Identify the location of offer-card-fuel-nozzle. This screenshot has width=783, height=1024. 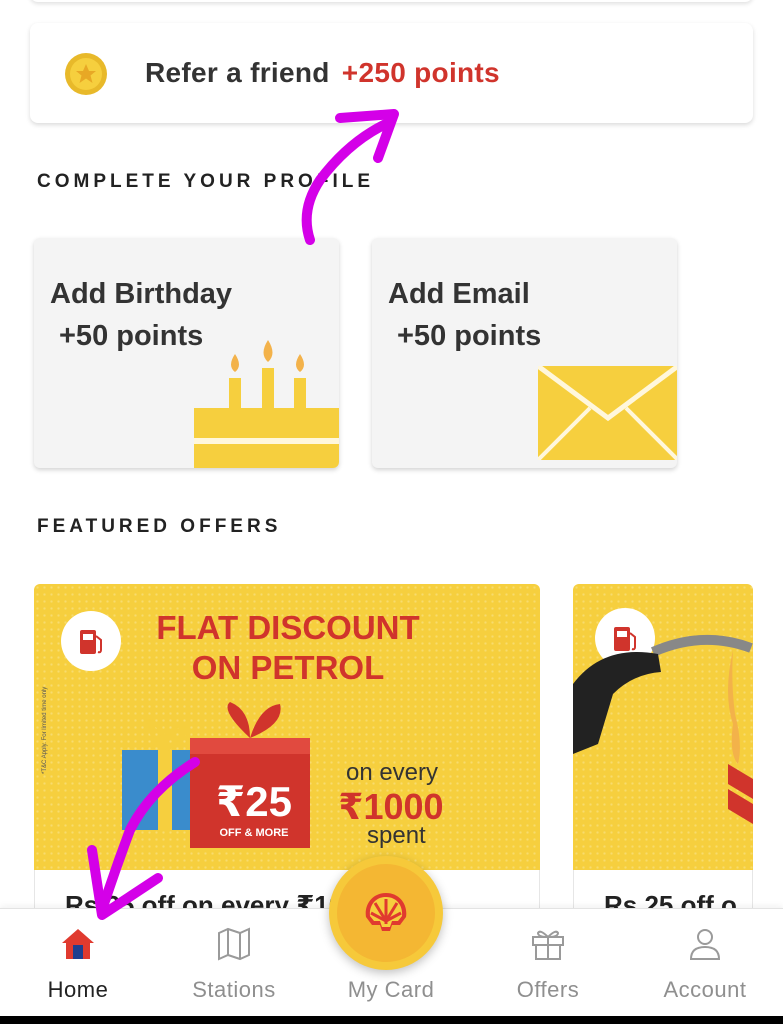
(663, 729).